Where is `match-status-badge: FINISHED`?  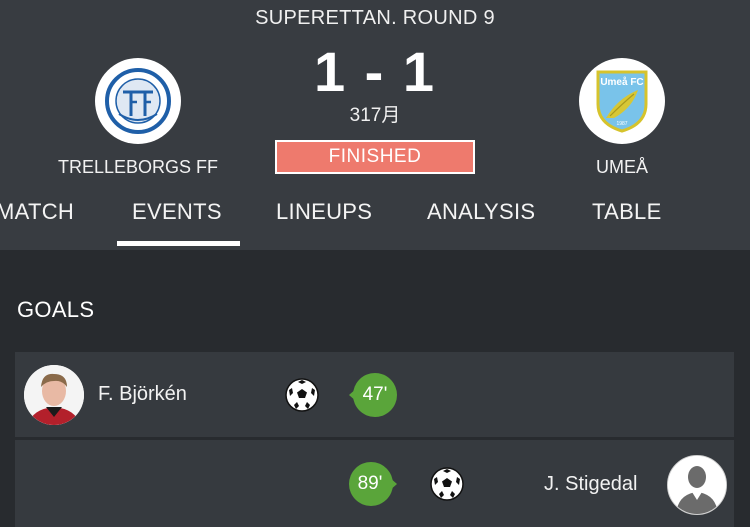
match-status-badge: FINISHED is located at coordinates (375, 157).